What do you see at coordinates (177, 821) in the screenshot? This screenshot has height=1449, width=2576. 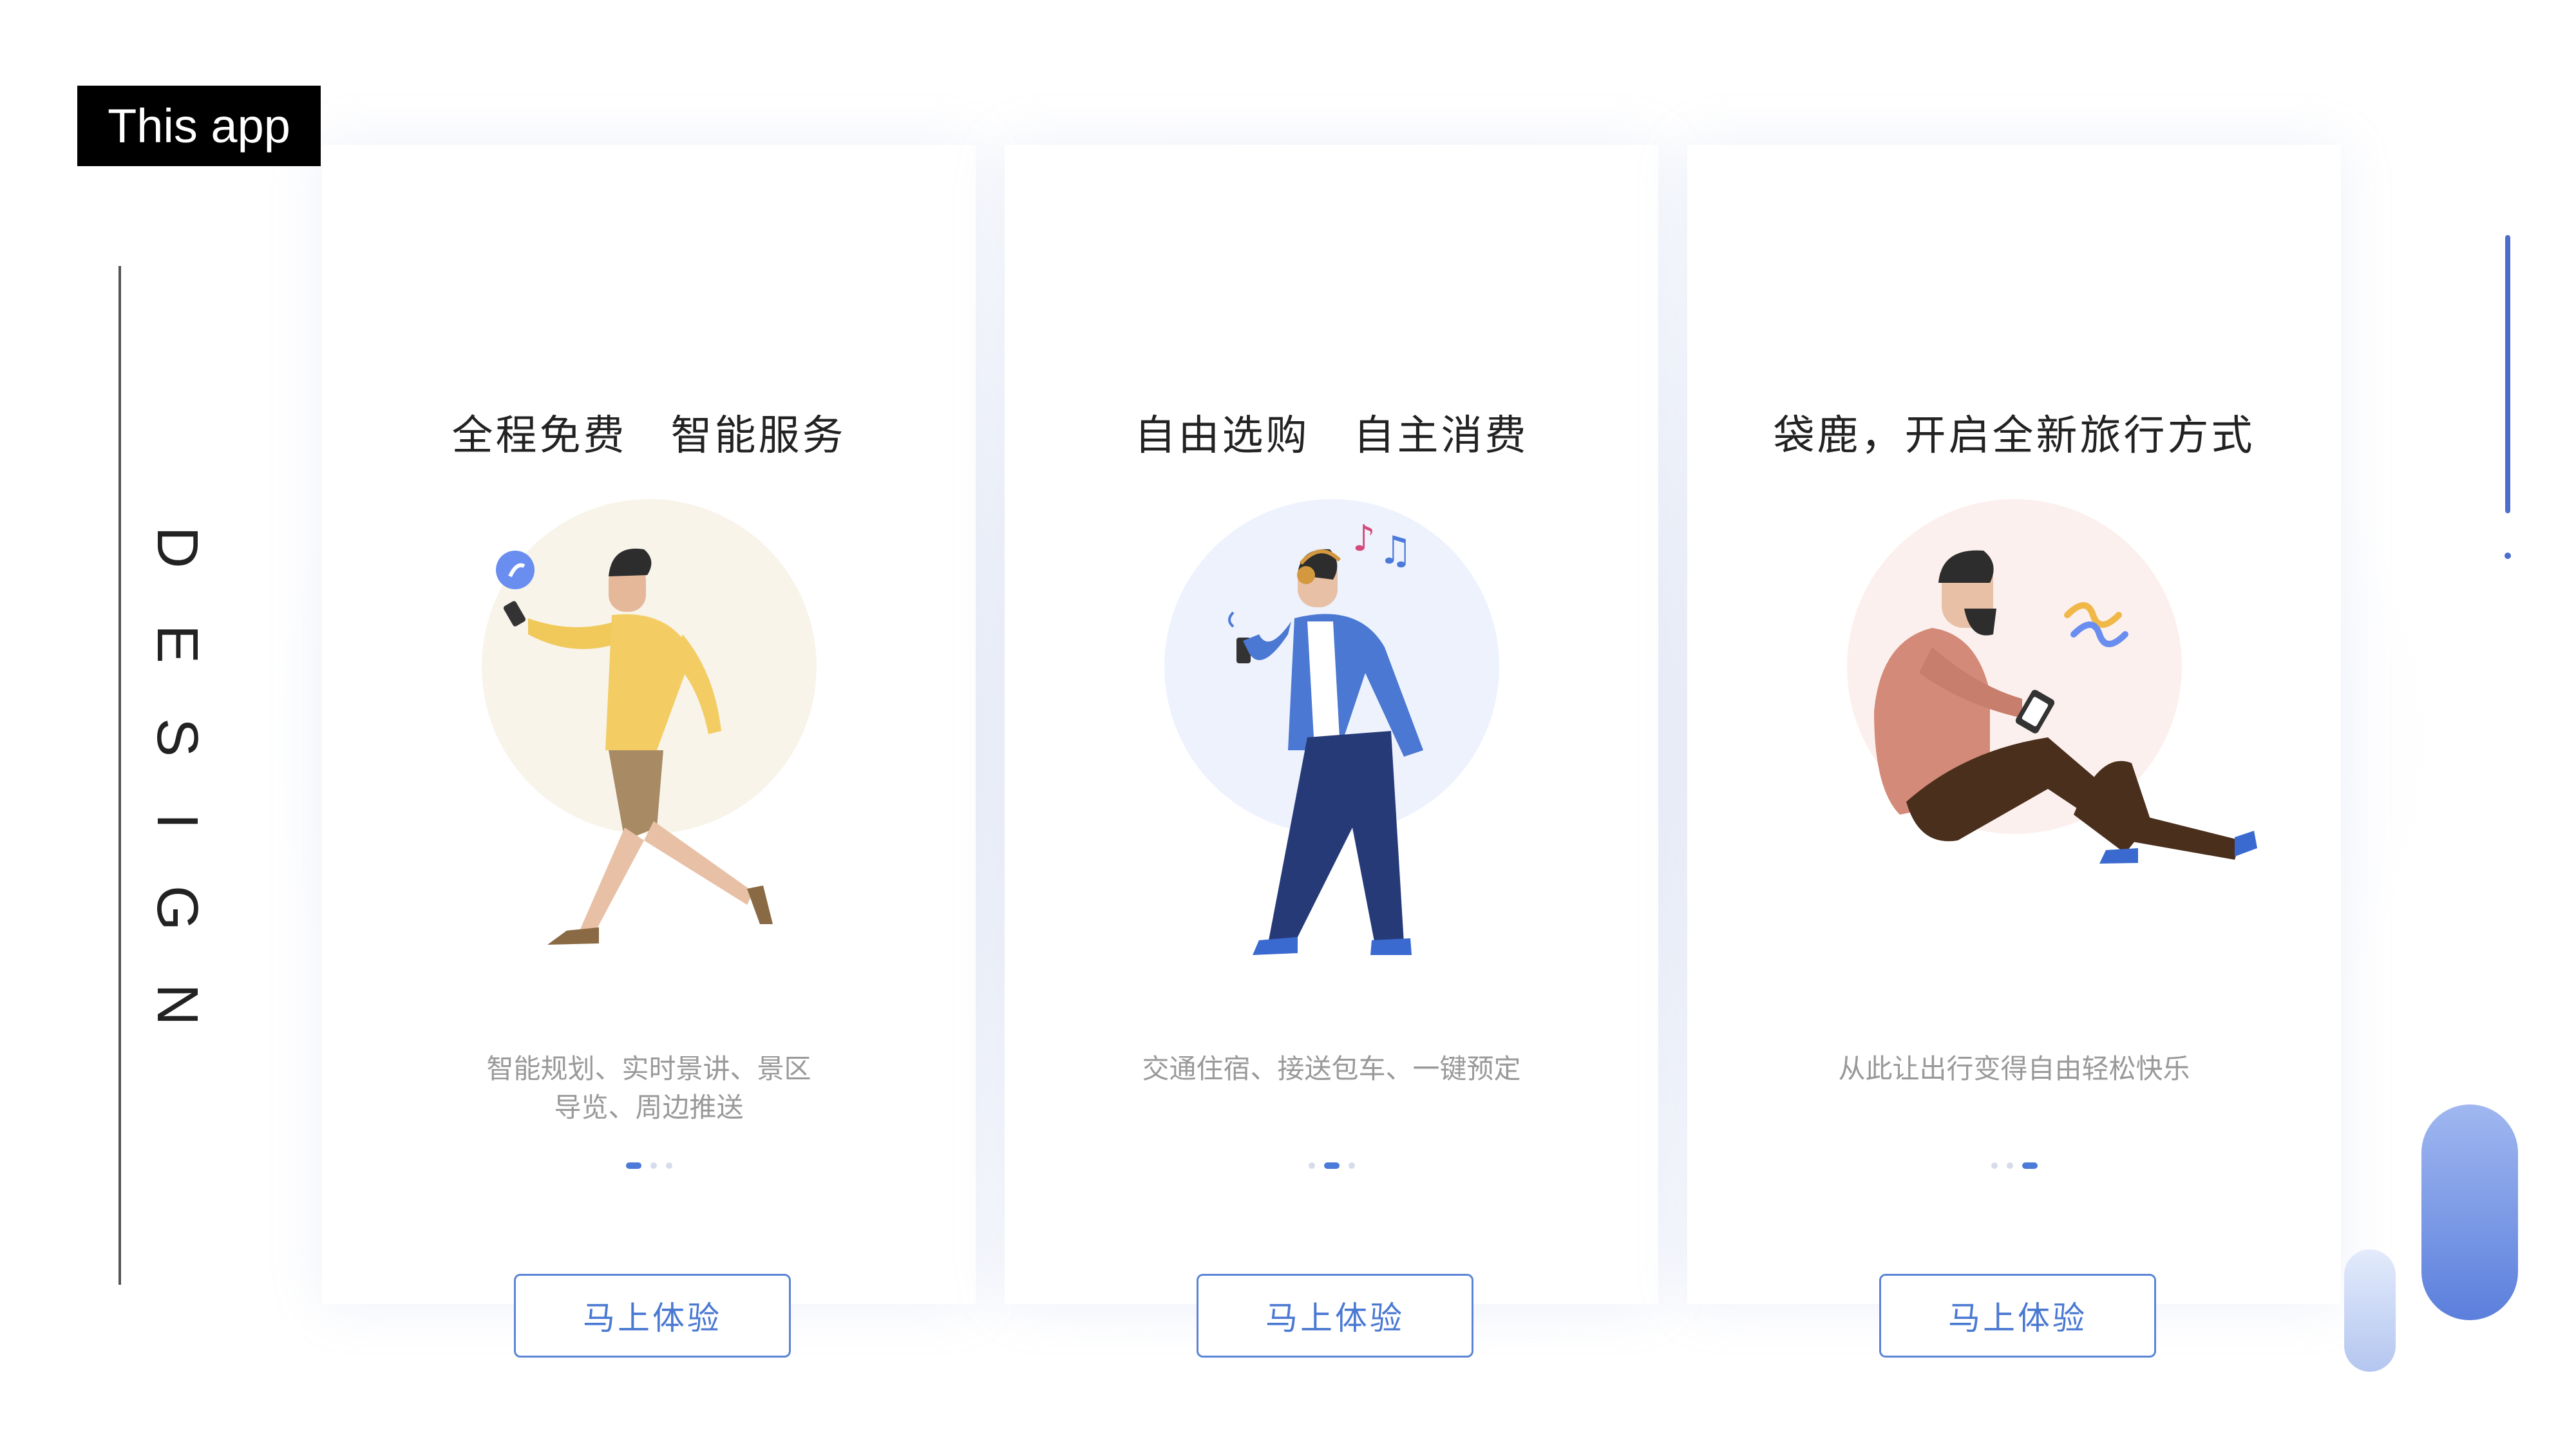 I see `design-letter: I` at bounding box center [177, 821].